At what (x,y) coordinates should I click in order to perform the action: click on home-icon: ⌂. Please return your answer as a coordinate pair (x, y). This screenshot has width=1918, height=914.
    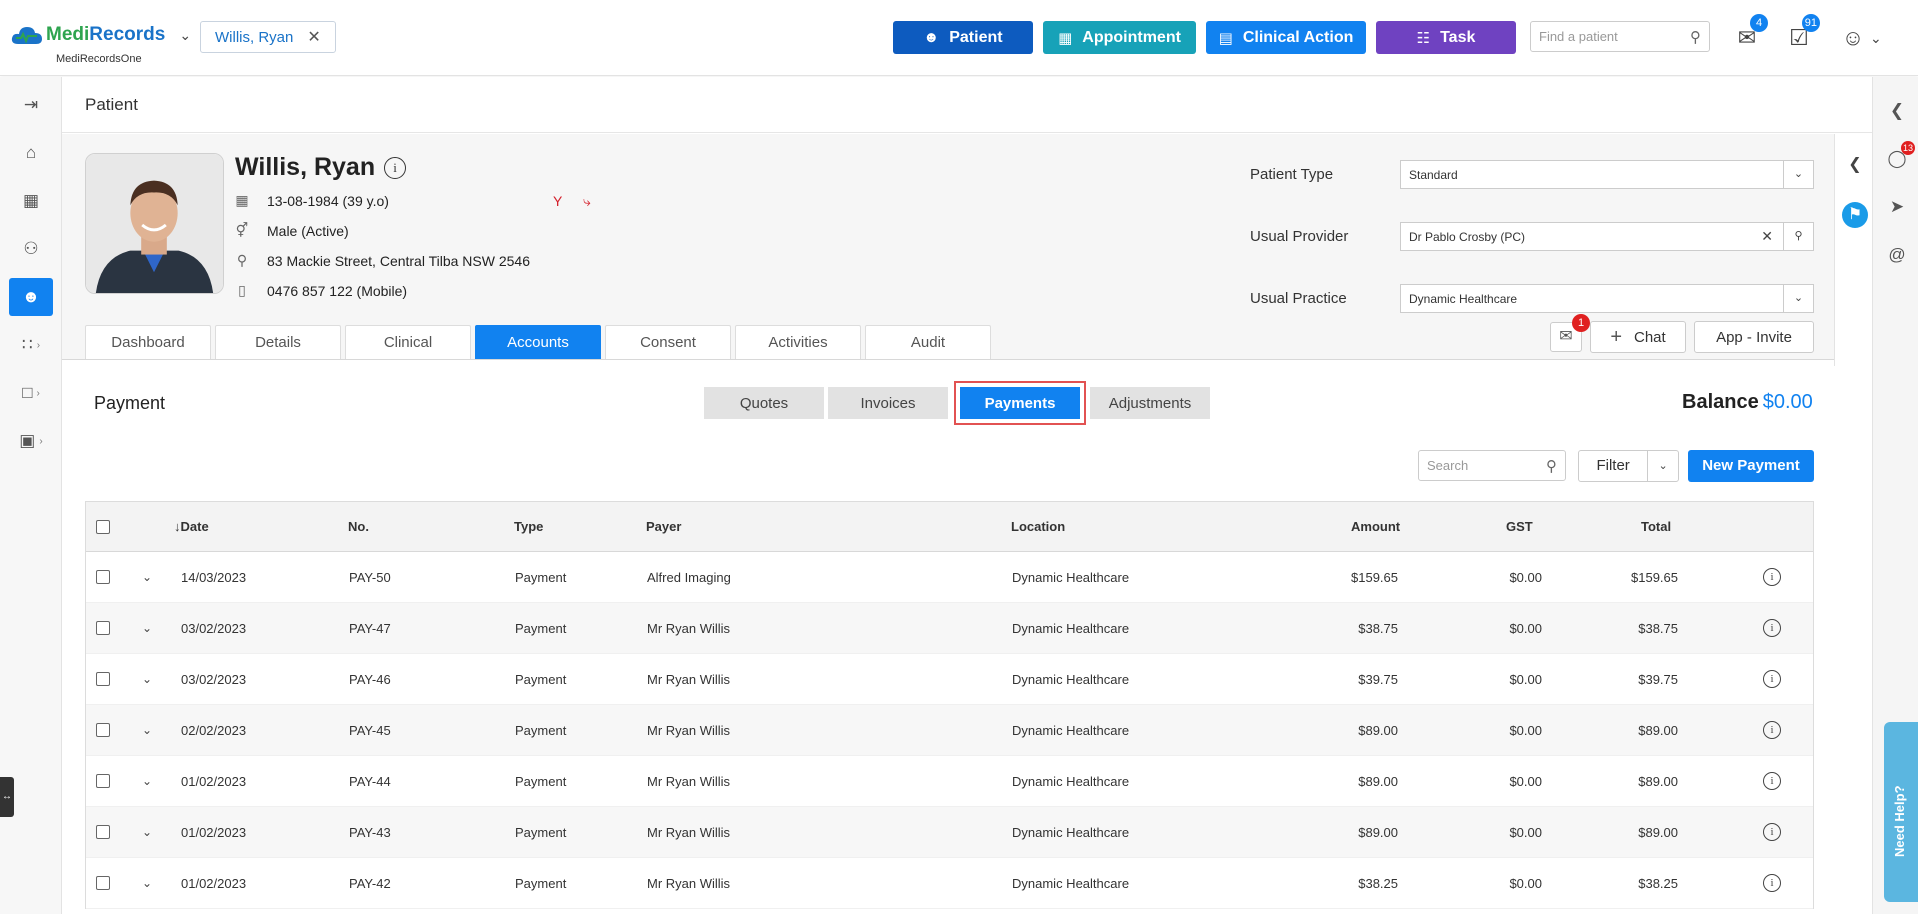
    Looking at the image, I should click on (31, 153).